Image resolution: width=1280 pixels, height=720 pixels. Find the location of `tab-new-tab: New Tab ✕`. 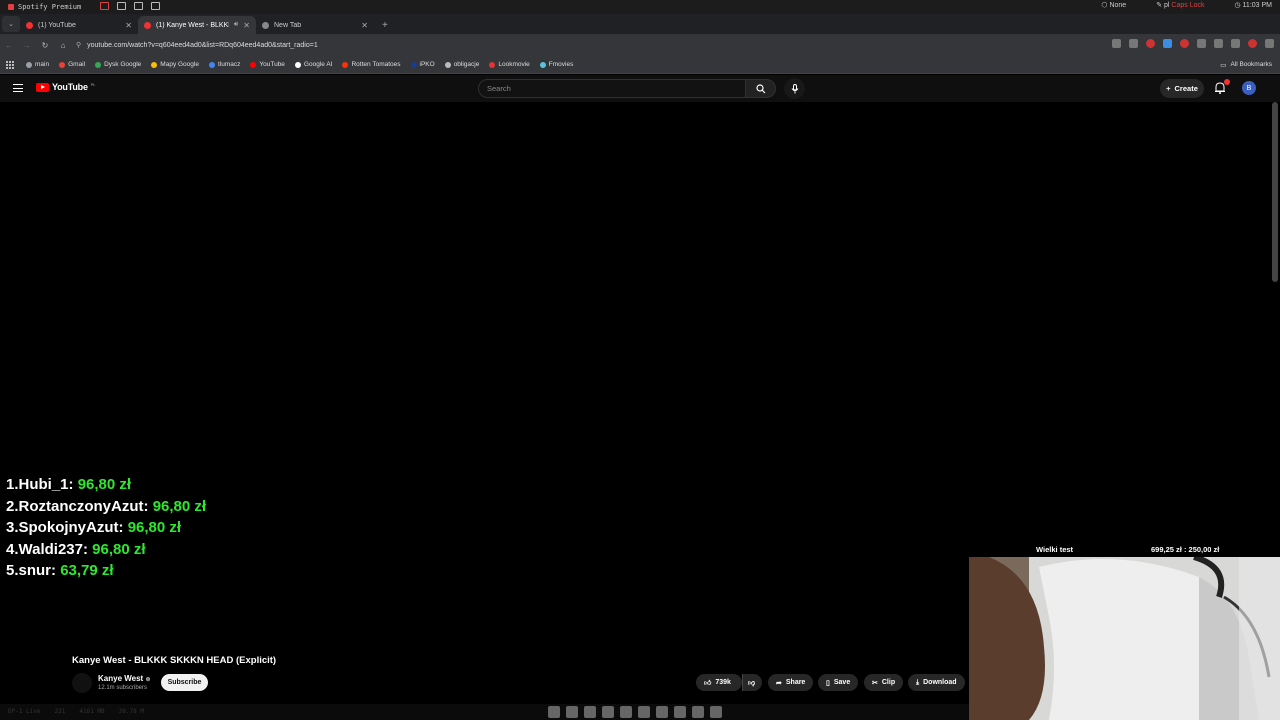

tab-new-tab: New Tab ✕ is located at coordinates (315, 25).